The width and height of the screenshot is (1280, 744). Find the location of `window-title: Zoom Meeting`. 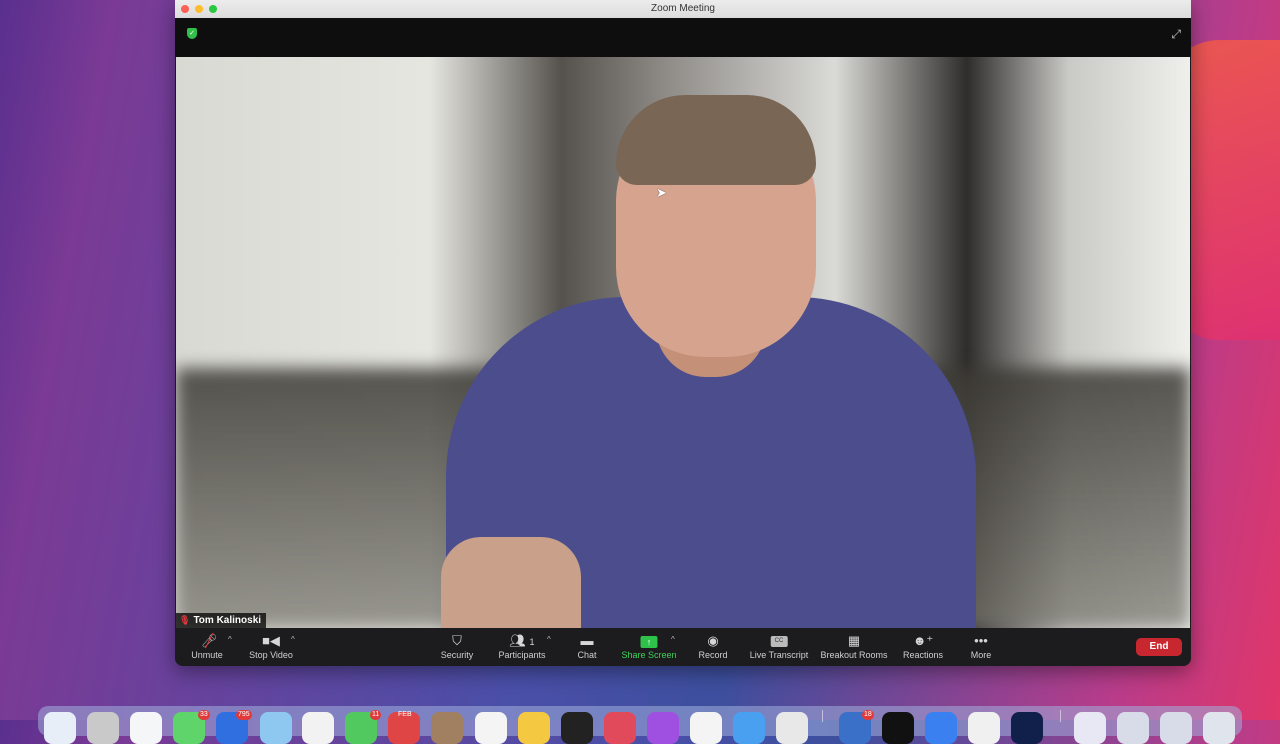

window-title: Zoom Meeting is located at coordinates (683, 8).